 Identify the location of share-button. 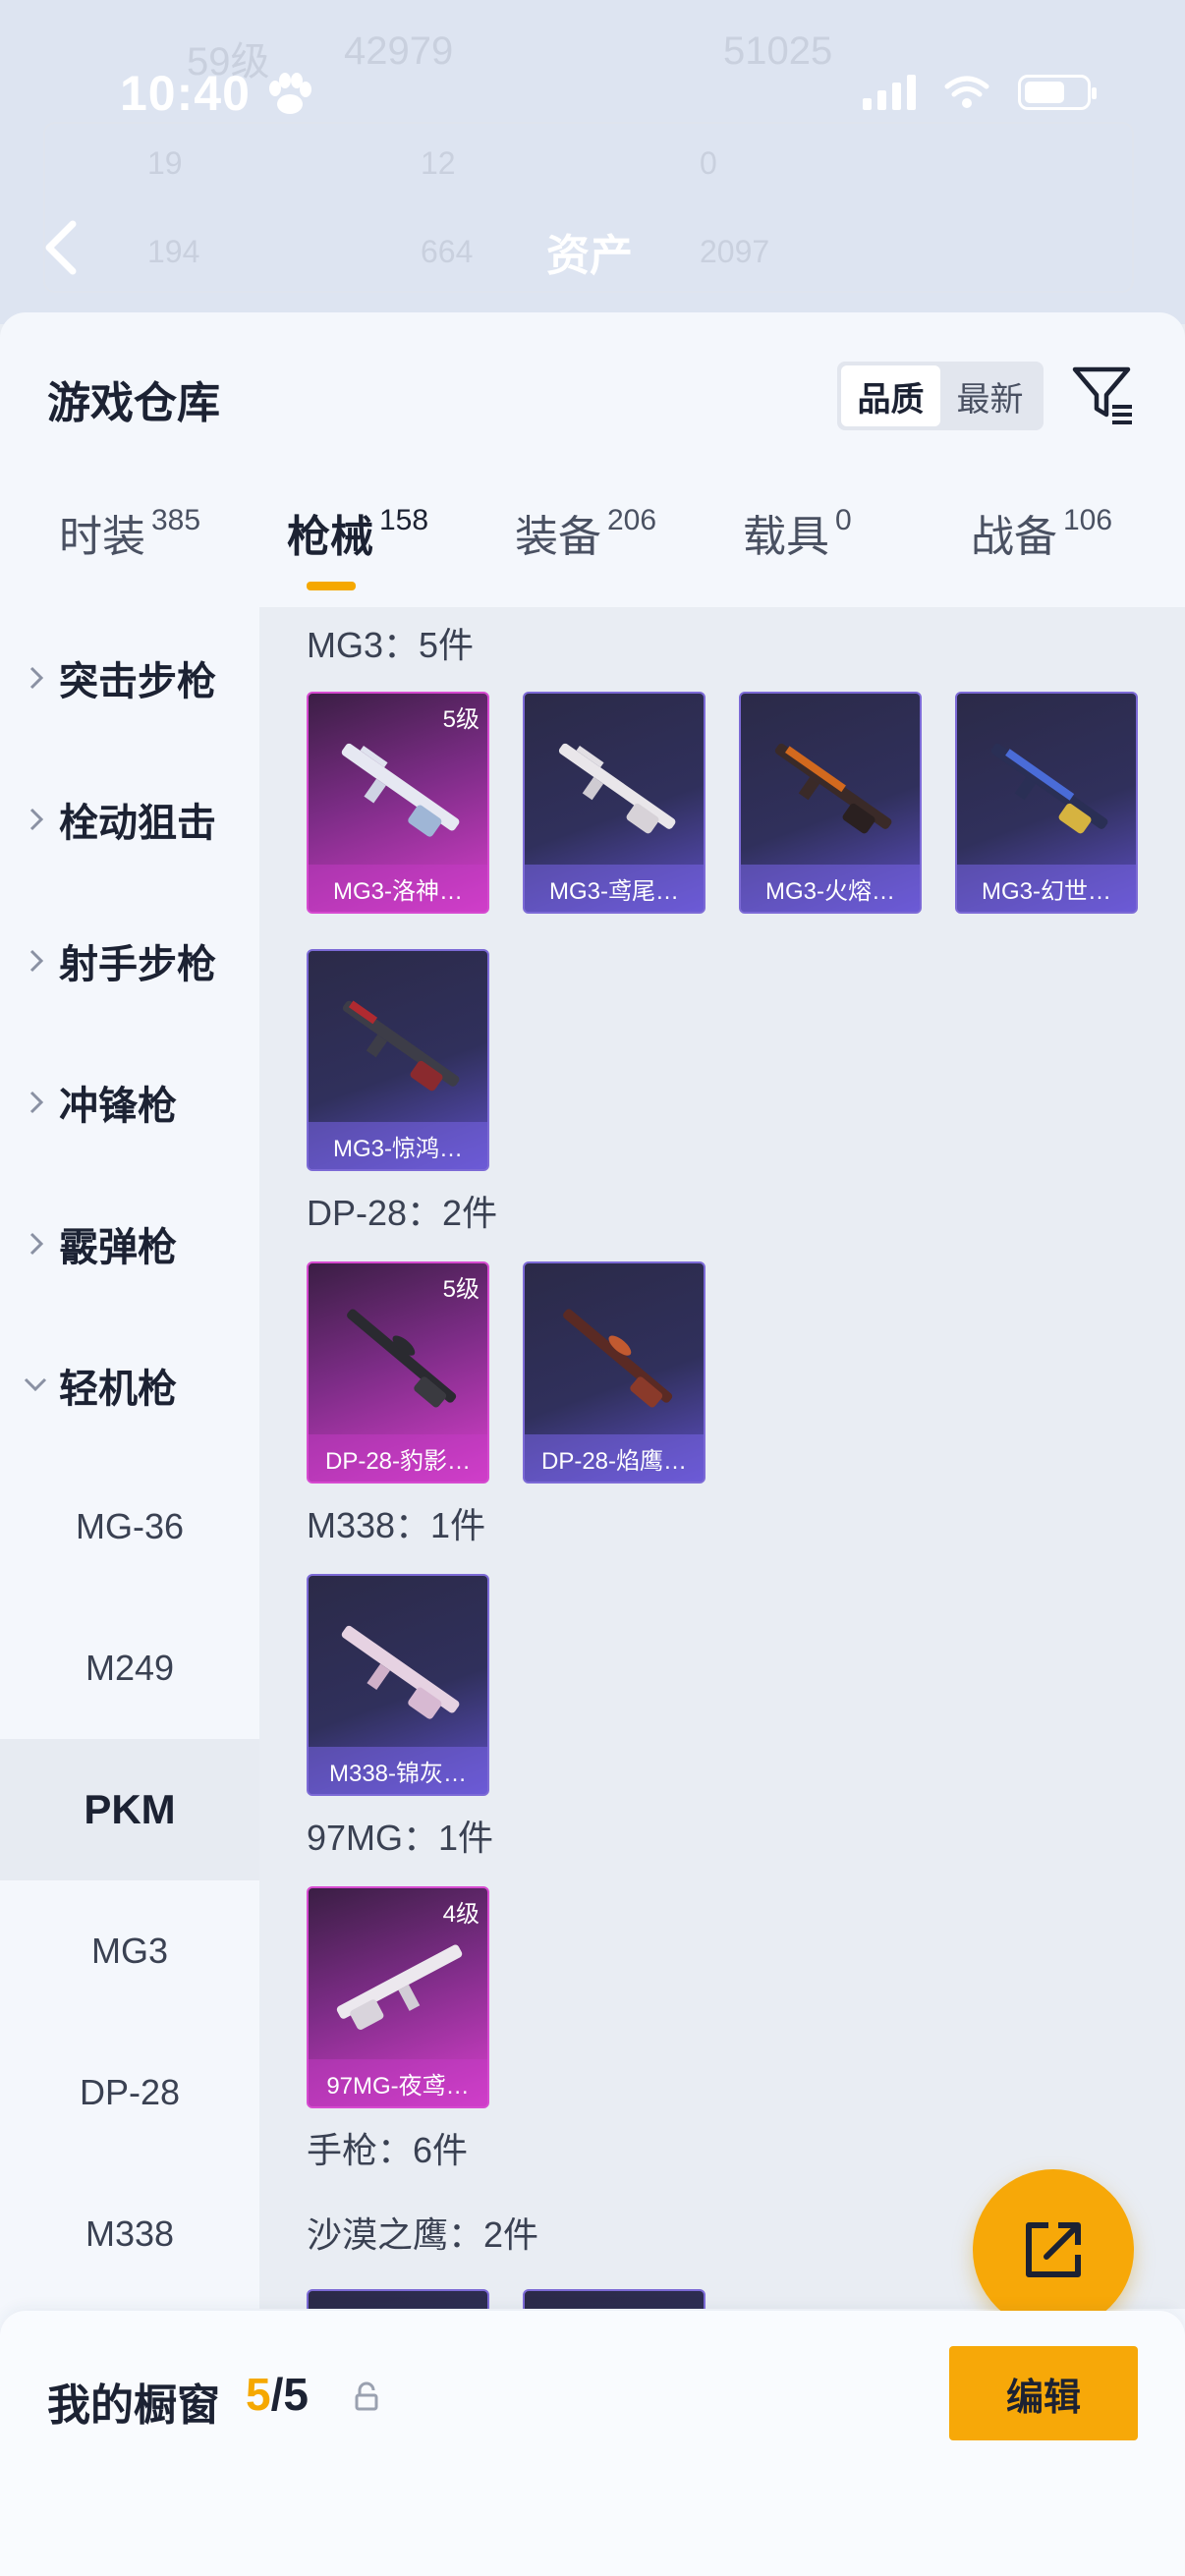
(1053, 2249).